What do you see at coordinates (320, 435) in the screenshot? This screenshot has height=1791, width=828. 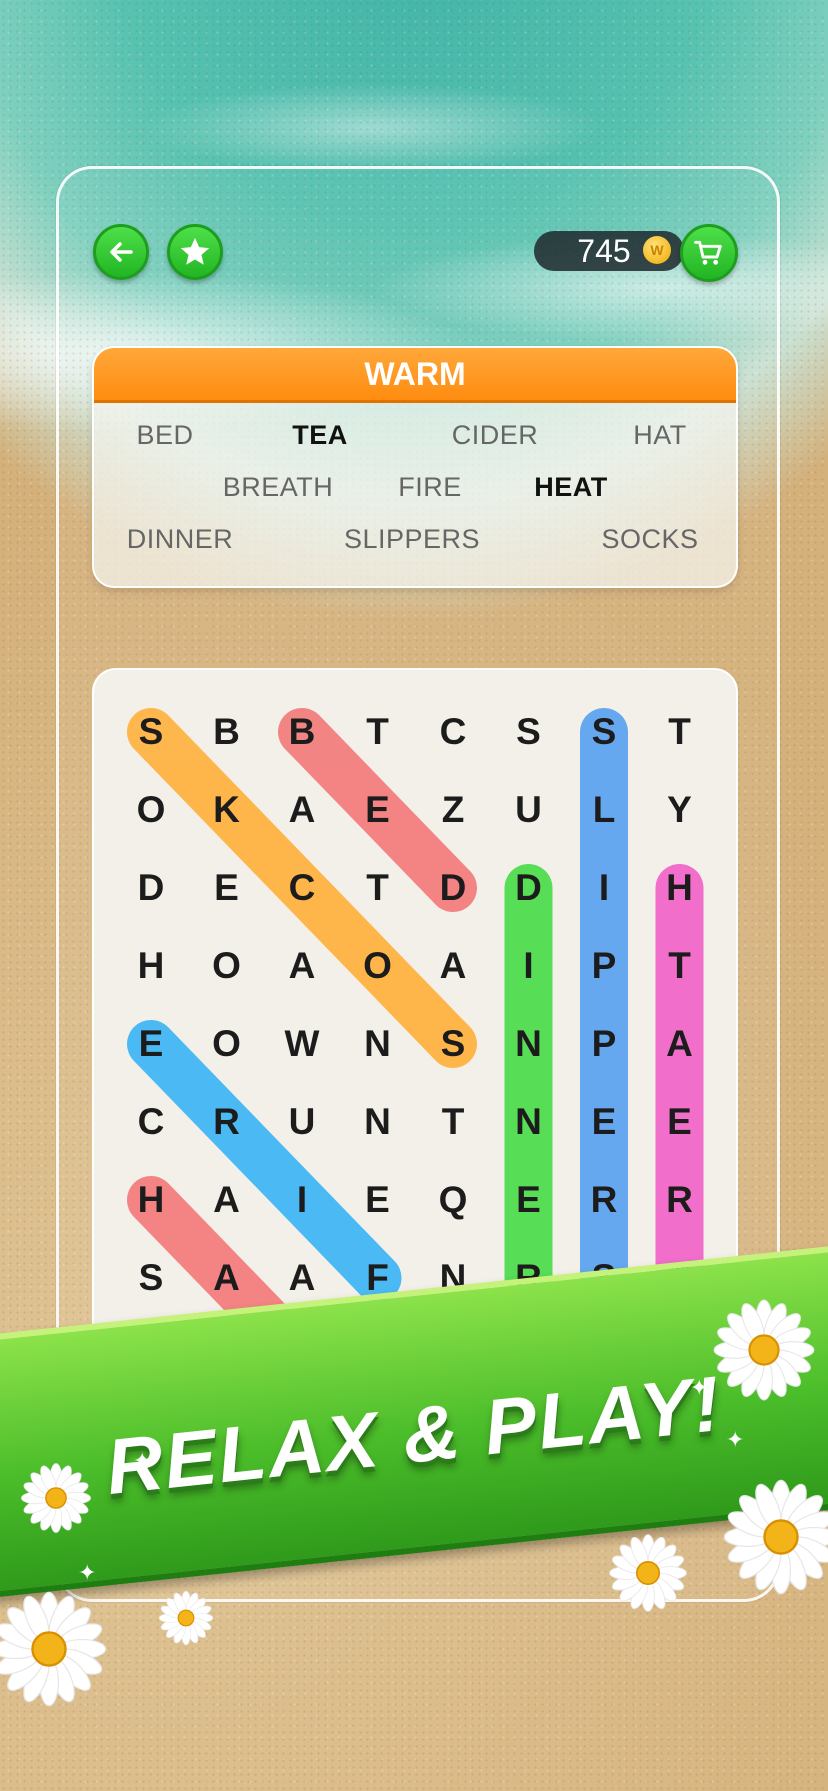 I see `word-item: TEA` at bounding box center [320, 435].